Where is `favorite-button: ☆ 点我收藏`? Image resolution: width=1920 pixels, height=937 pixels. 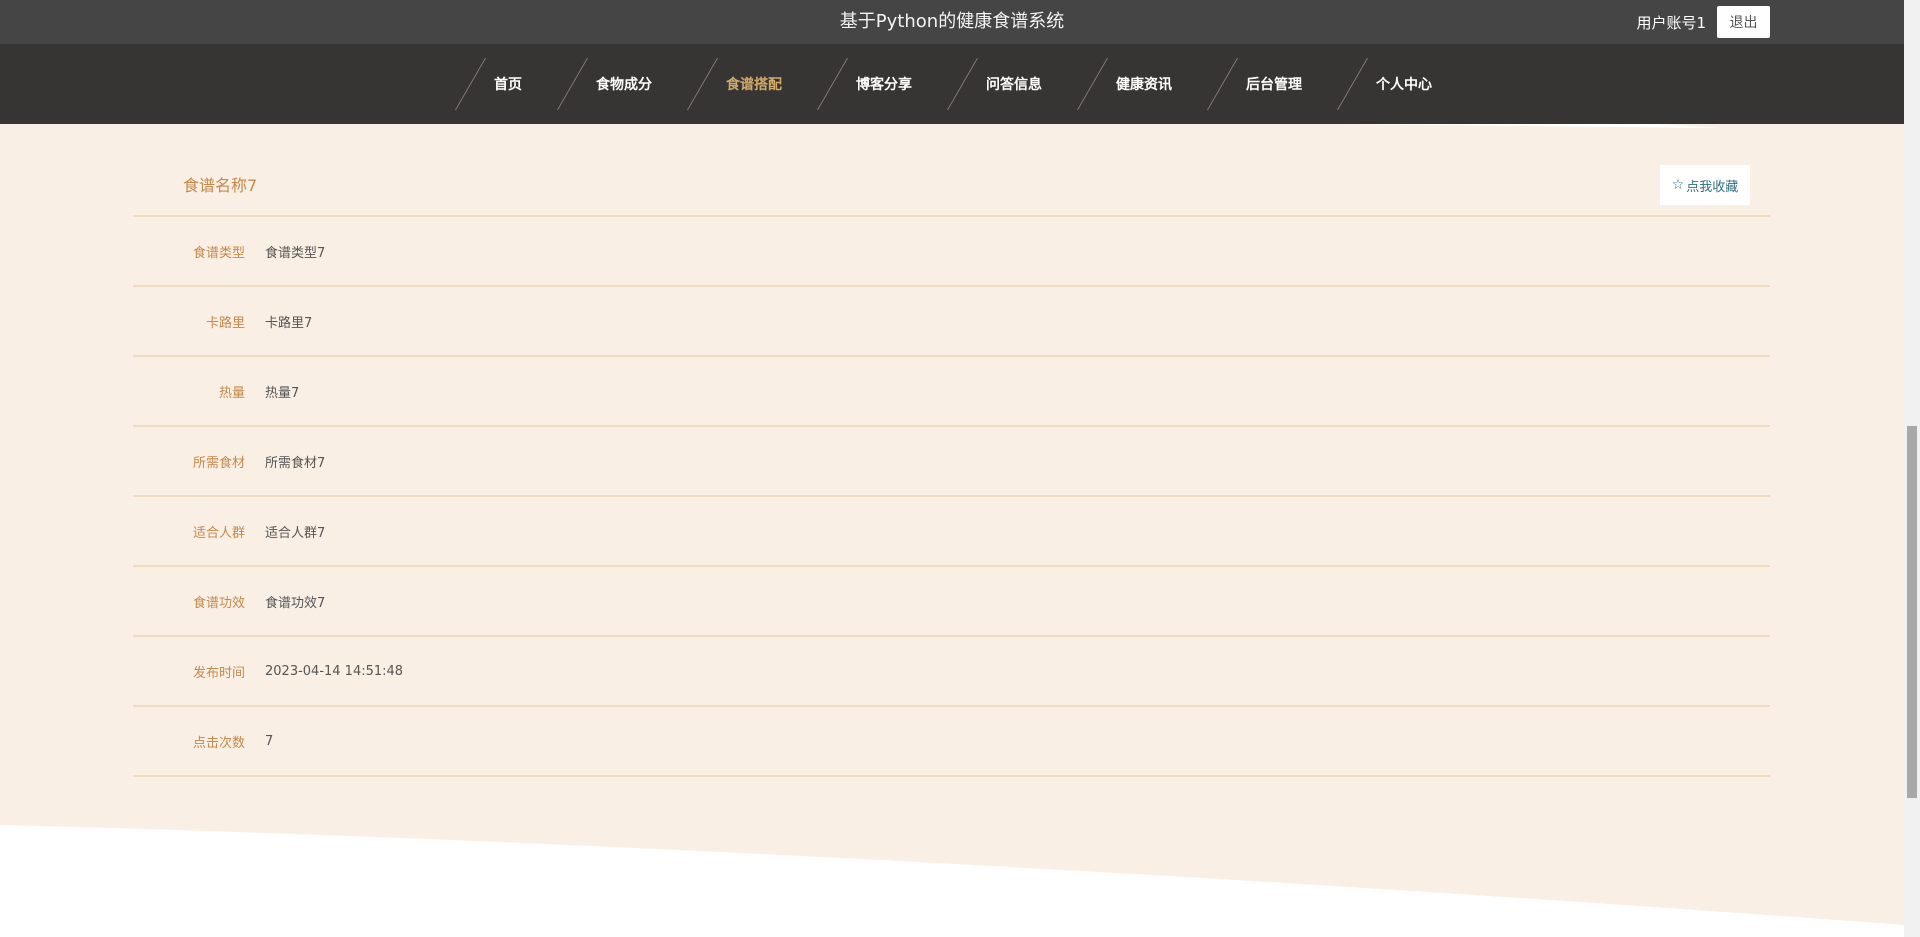
favorite-button: ☆ 点我收藏 is located at coordinates (1705, 185).